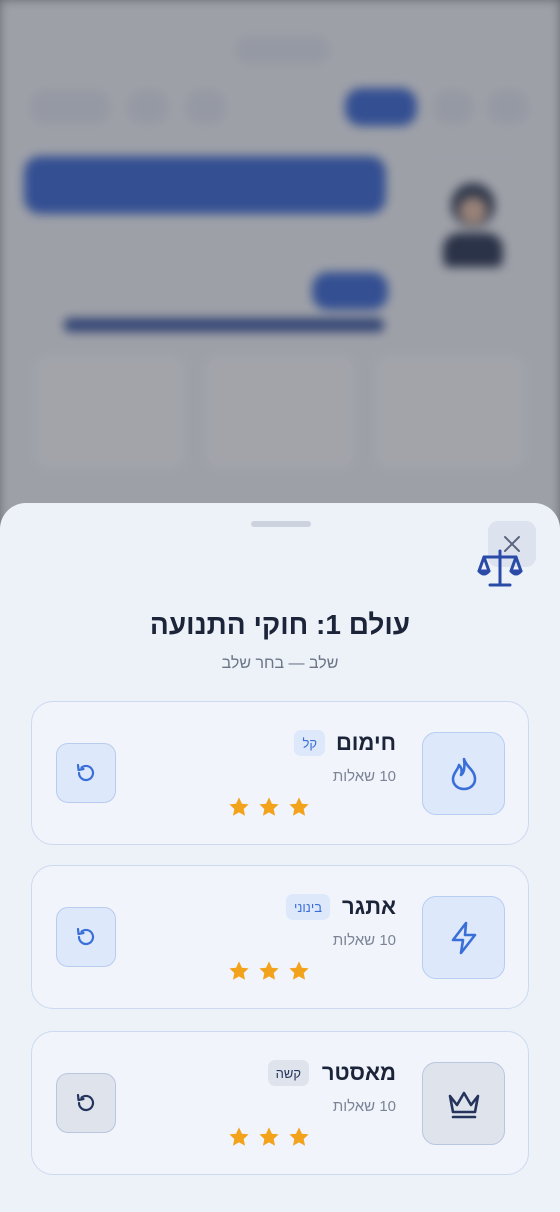 This screenshot has height=1212, width=560. What do you see at coordinates (280, 1103) in the screenshot?
I see `level-card-master: מאסטר קשה 10 שאלות` at bounding box center [280, 1103].